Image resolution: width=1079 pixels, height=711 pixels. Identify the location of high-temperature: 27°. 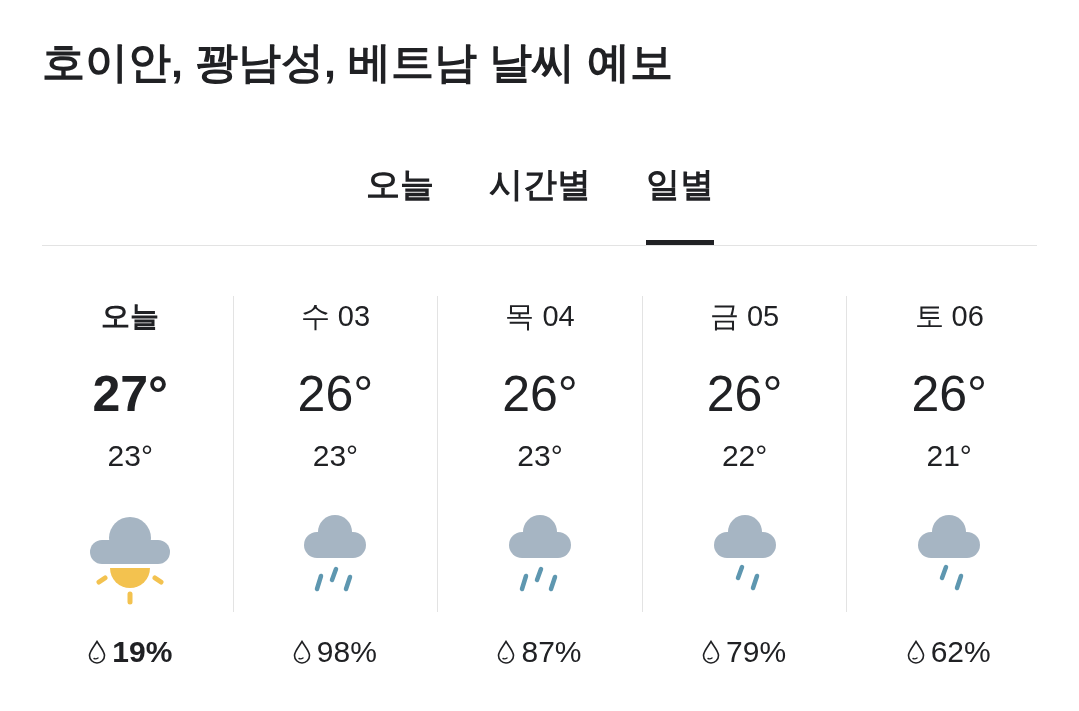
(130, 394).